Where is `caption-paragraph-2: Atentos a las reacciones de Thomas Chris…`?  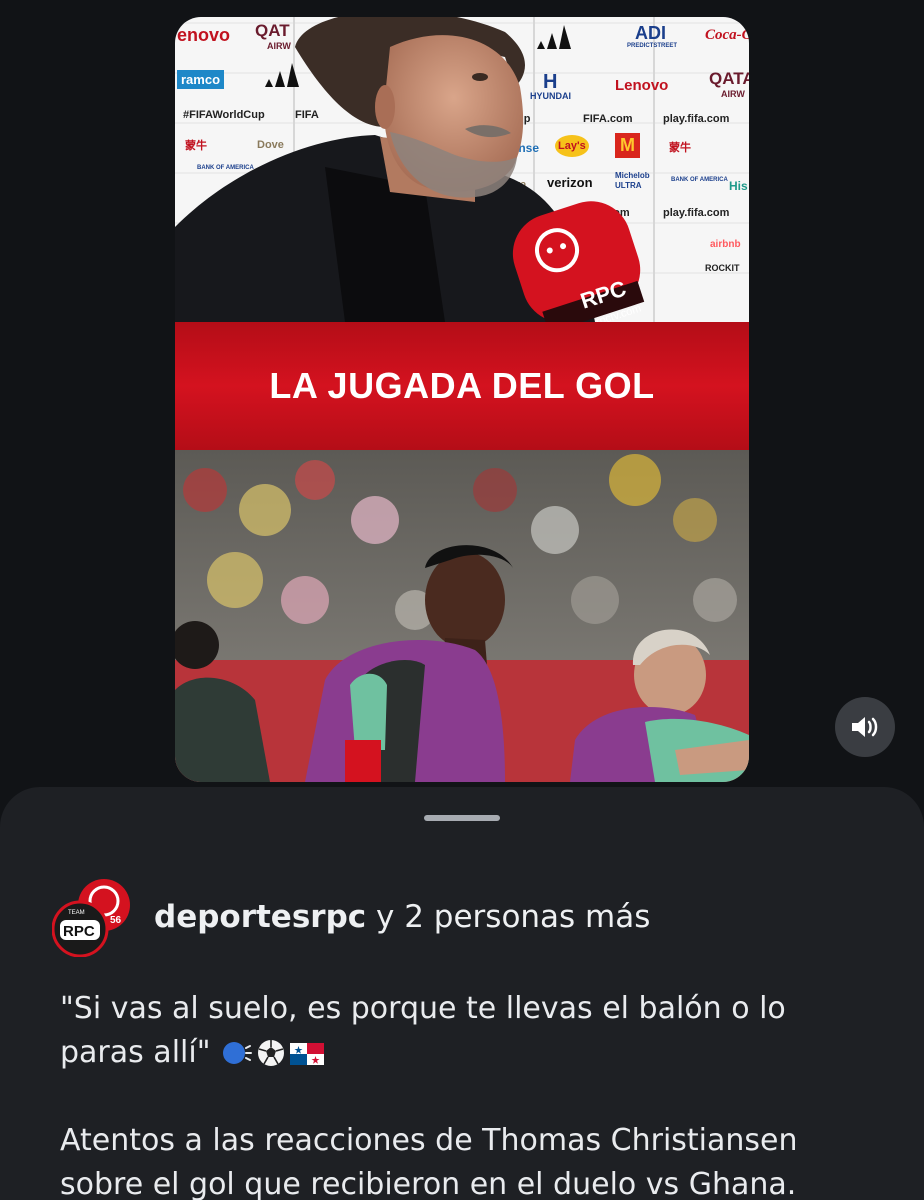
caption-paragraph-2: Atentos a las reacciones de Thomas Chris… is located at coordinates (429, 1161).